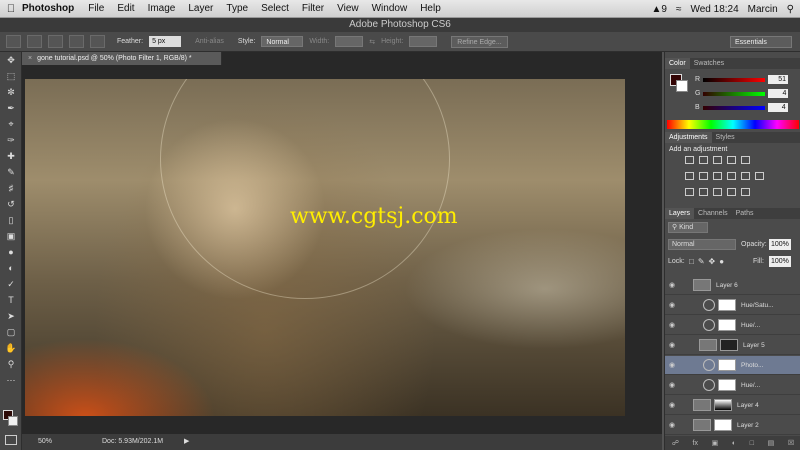 The height and width of the screenshot is (450, 800). What do you see at coordinates (282, 41) in the screenshot?
I see `style-select: Normal` at bounding box center [282, 41].